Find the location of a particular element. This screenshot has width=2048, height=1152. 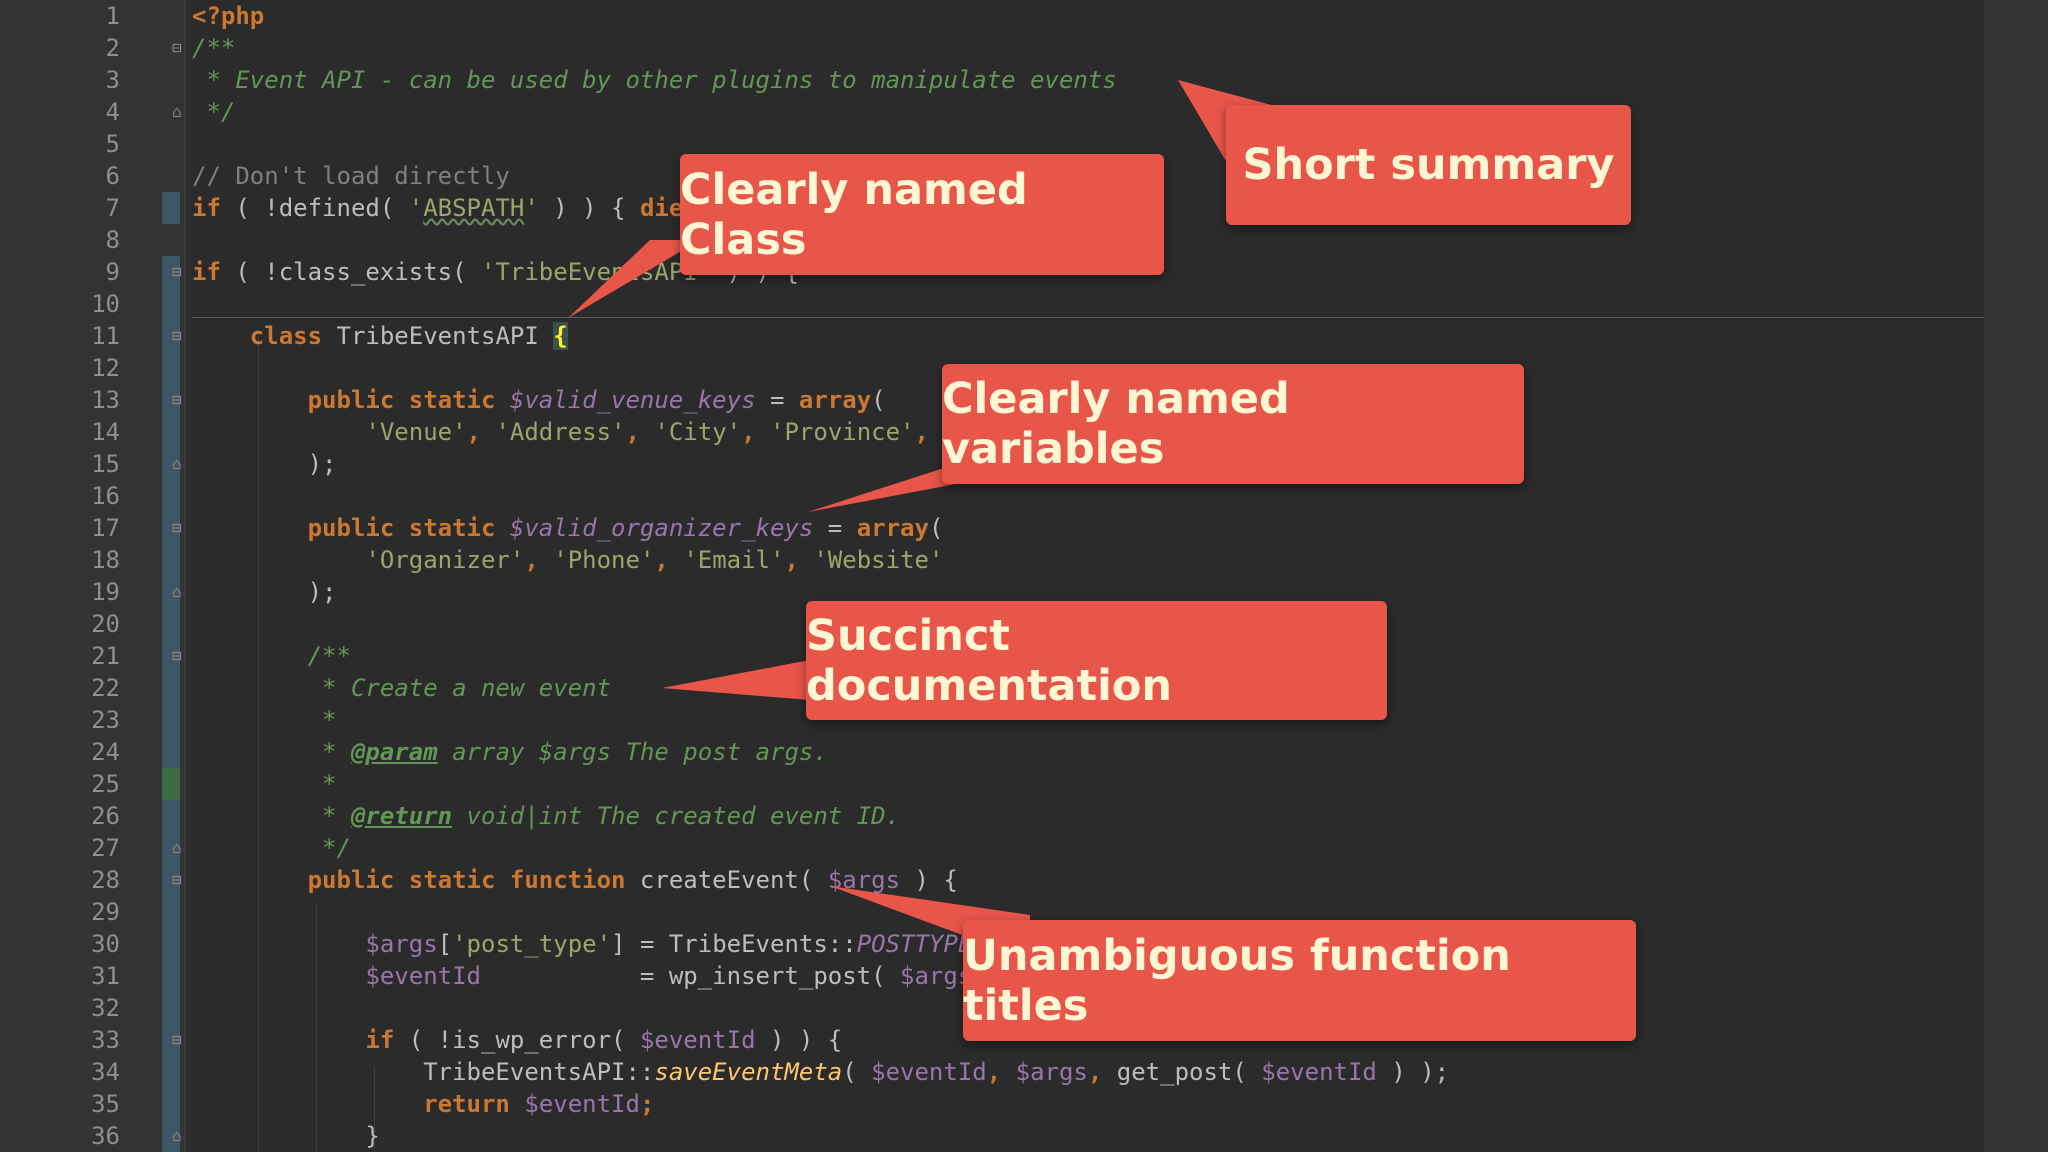

code-text: $eventId = wp_insert_post( $args ); is located at coordinates (603, 976).